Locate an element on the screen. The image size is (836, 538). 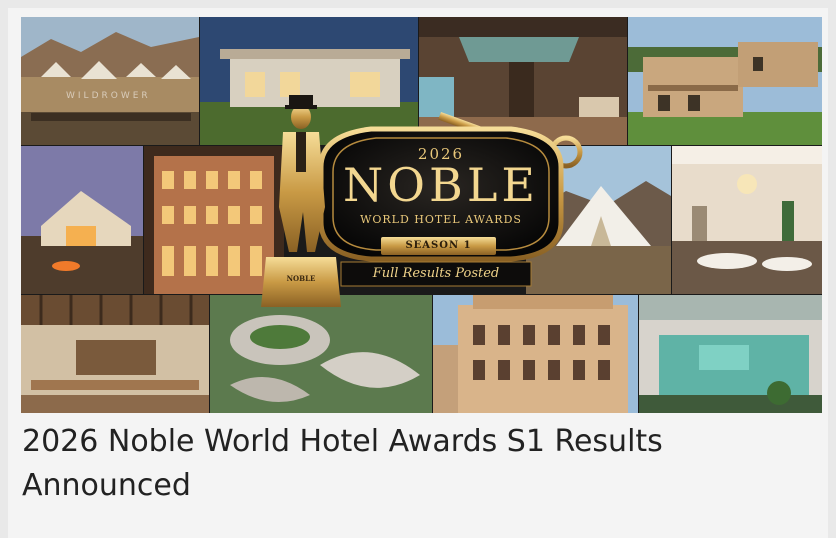
season-badge: SEASON 1 is located at coordinates (438, 245).